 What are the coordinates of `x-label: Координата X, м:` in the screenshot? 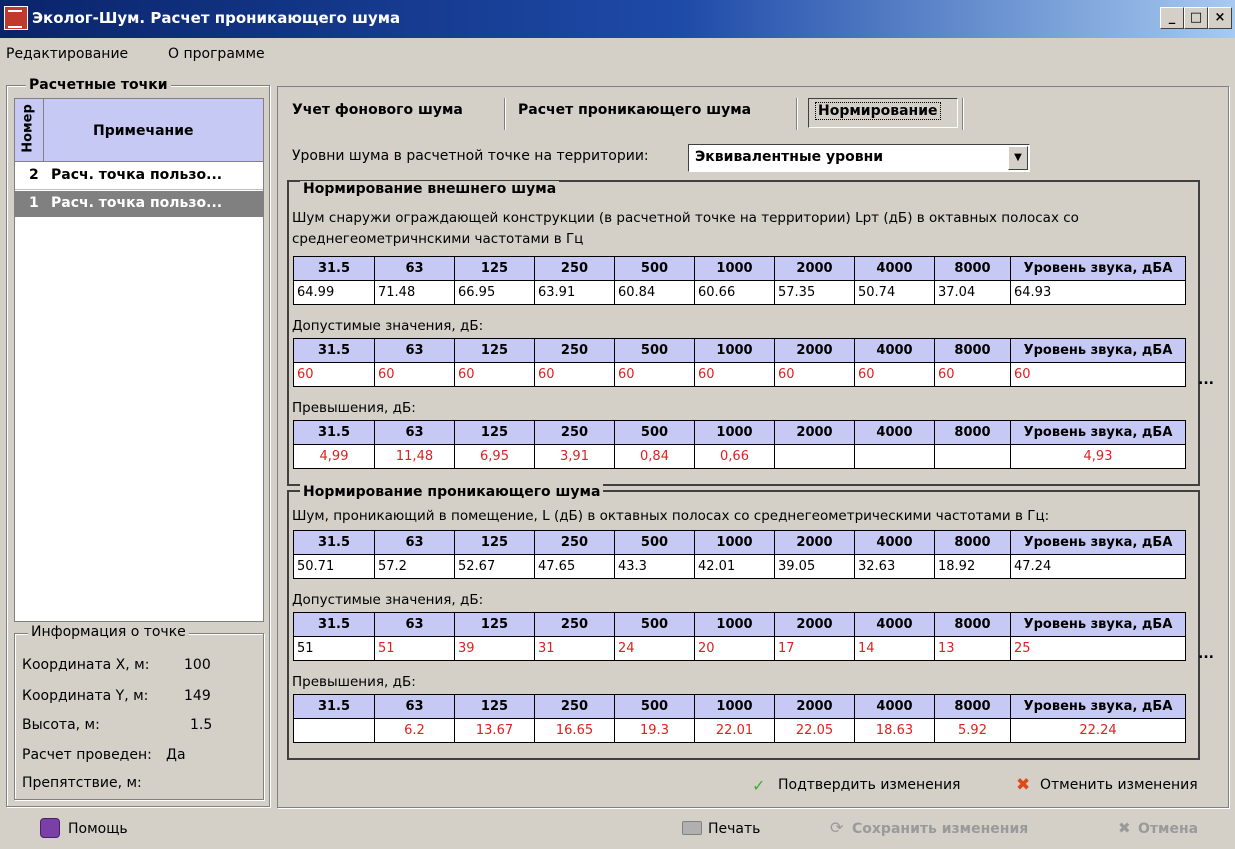 It's located at (86, 665).